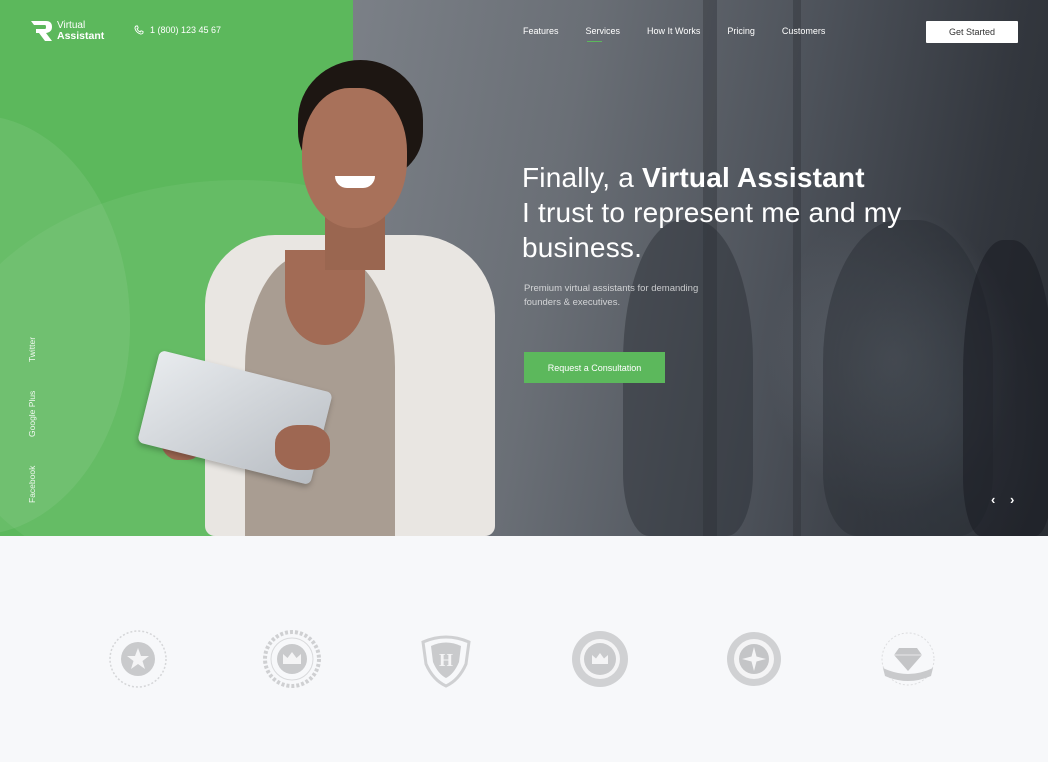 This screenshot has height=762, width=1048. What do you see at coordinates (81, 36) in the screenshot?
I see `logo-text-line2: Assistant` at bounding box center [81, 36].